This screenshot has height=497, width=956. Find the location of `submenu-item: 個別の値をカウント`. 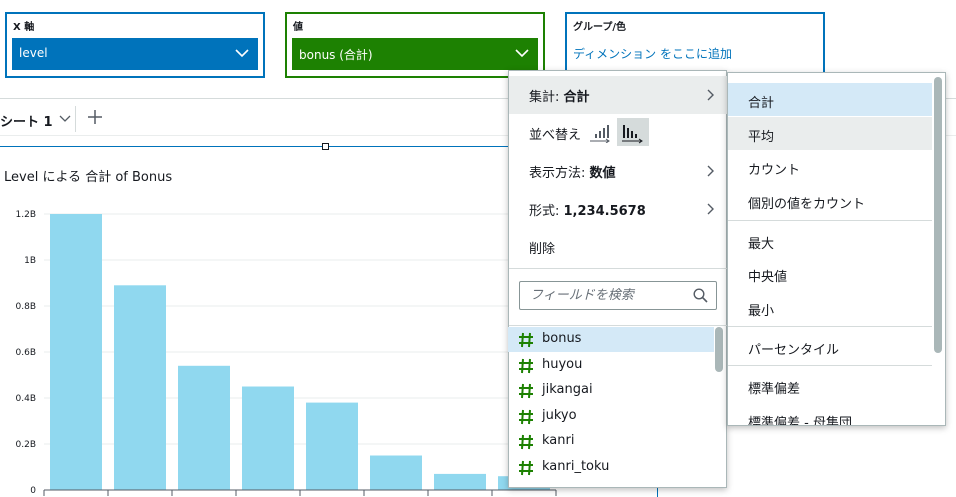

submenu-item: 個別の値をカウント is located at coordinates (830, 200).